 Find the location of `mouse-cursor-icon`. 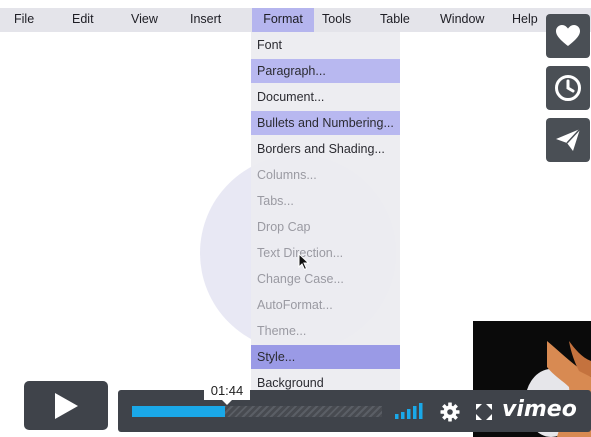

mouse-cursor-icon is located at coordinates (304, 262).